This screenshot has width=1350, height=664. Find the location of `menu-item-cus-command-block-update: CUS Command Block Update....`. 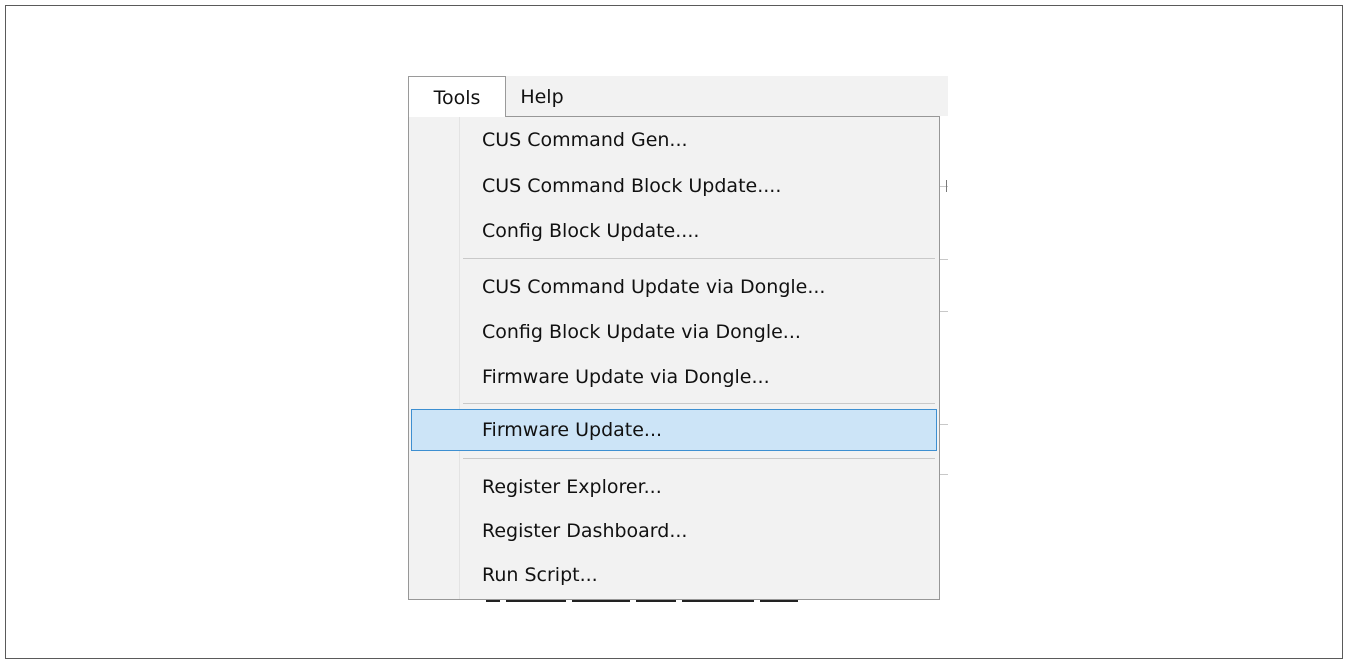

menu-item-cus-command-block-update: CUS Command Block Update.... is located at coordinates (674, 186).